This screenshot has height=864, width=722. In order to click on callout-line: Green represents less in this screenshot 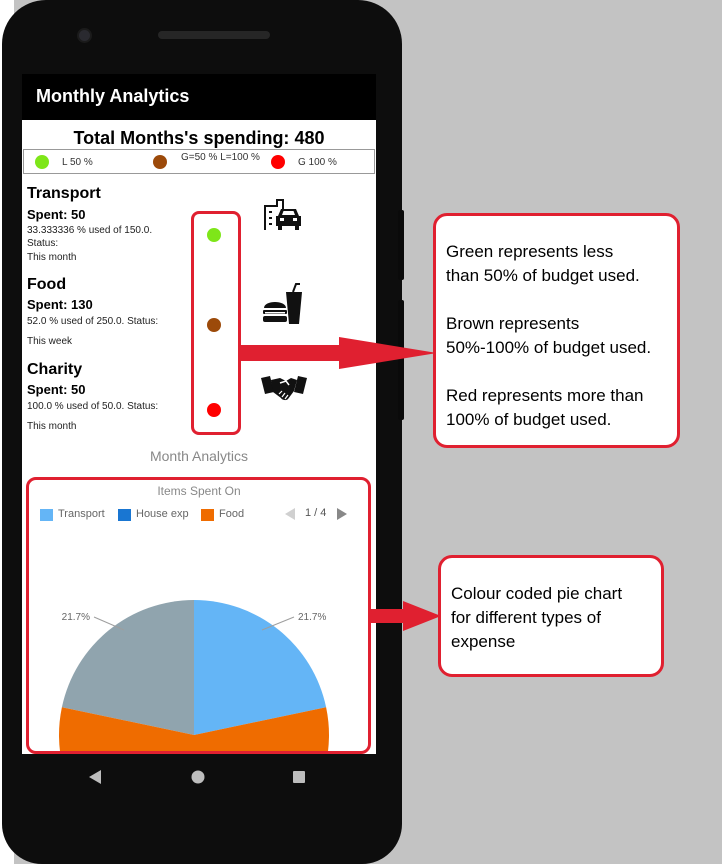, I will do `click(530, 251)`.